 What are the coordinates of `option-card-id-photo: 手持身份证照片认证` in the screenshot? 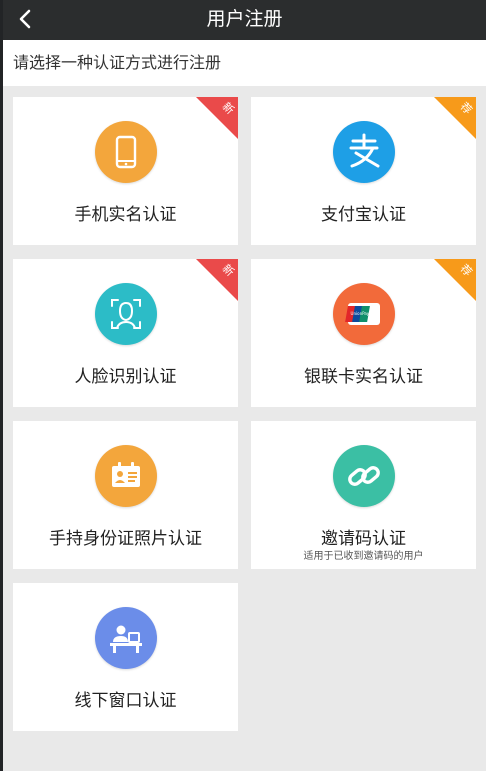 It's located at (125, 495).